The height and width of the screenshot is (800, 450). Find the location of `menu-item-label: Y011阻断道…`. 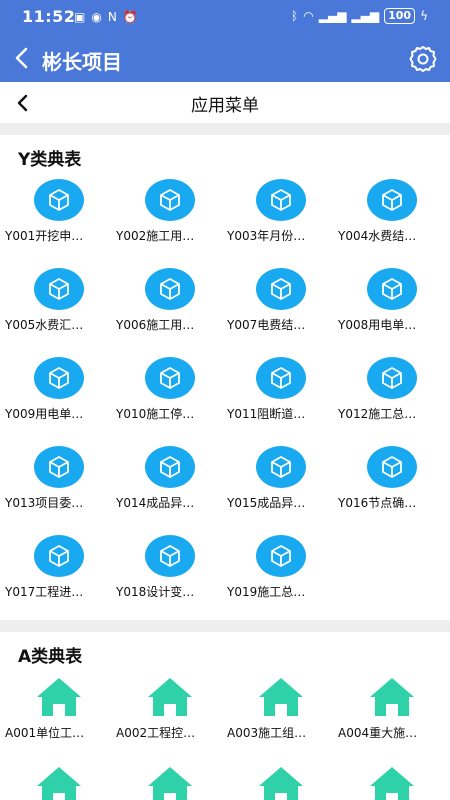

menu-item-label: Y011阻断道… is located at coordinates (266, 414).